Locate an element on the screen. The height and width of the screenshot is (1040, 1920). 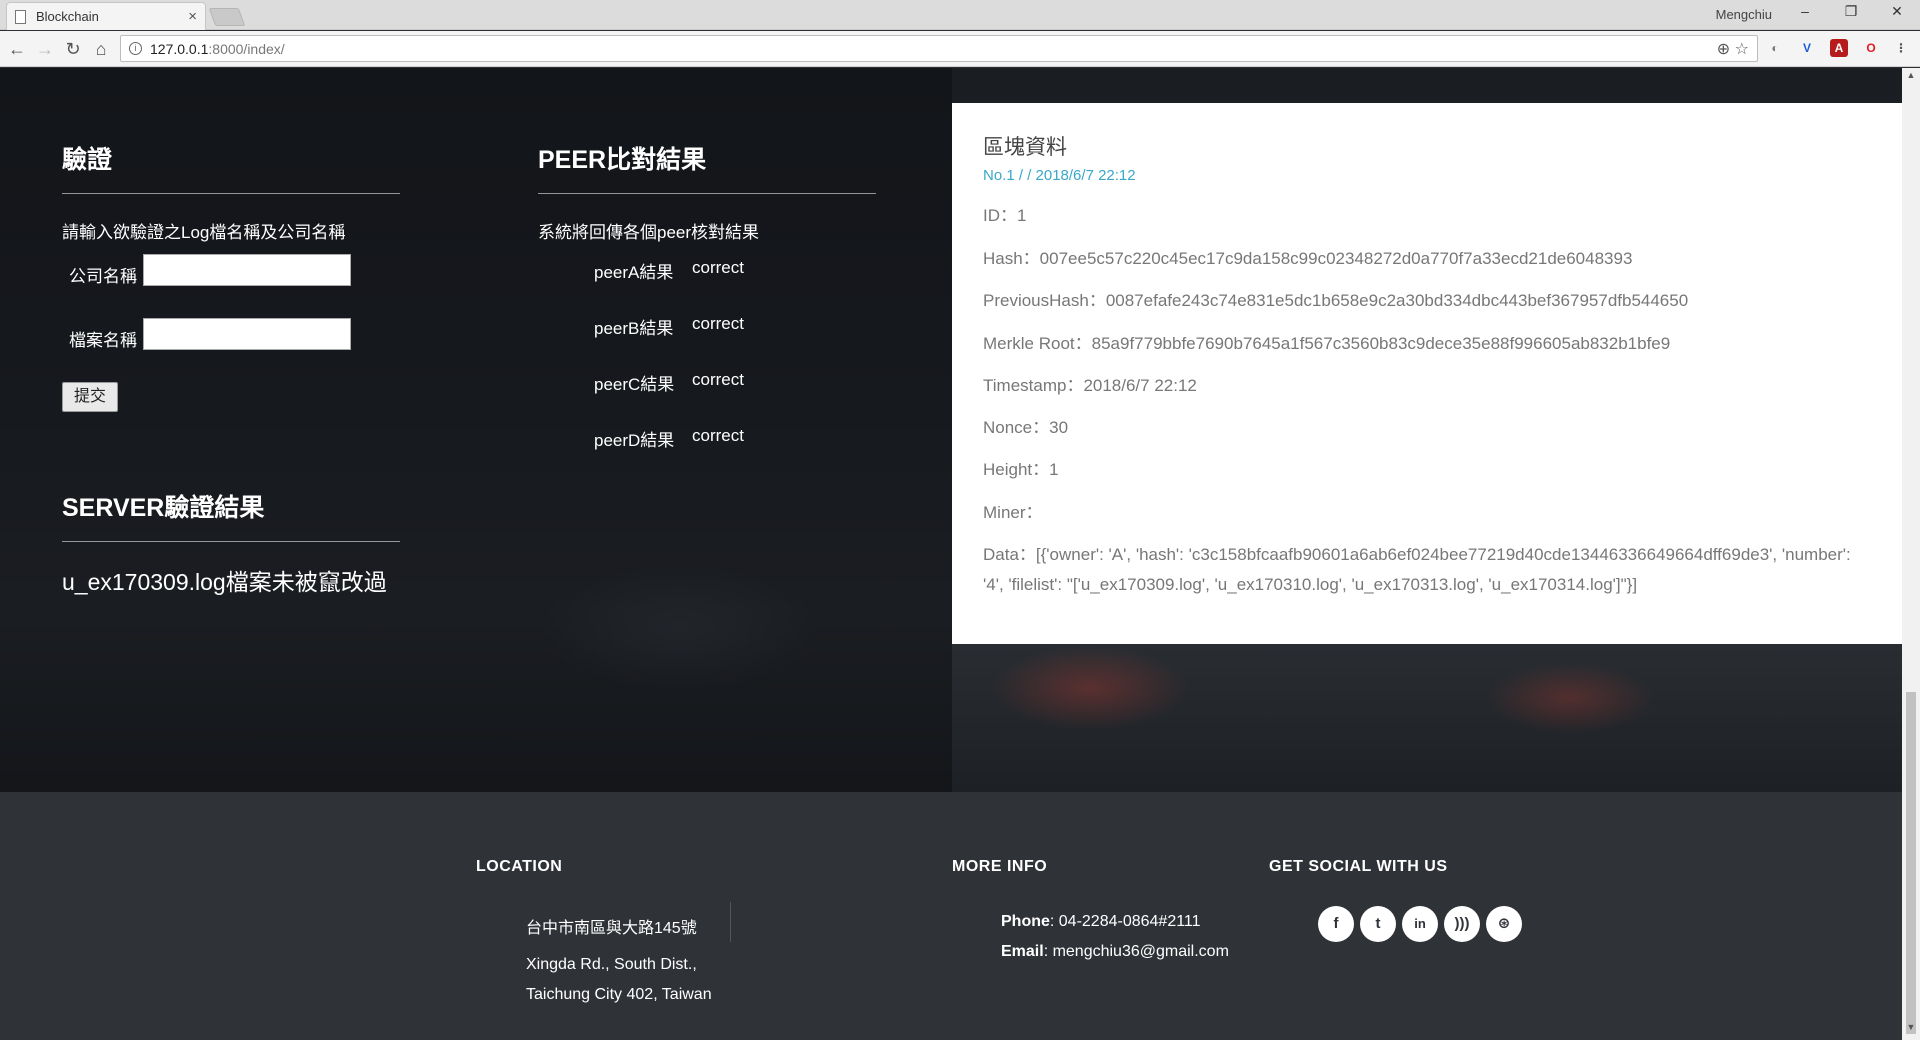
zoom-icon: ⊕ ☆ is located at coordinates (1733, 49).